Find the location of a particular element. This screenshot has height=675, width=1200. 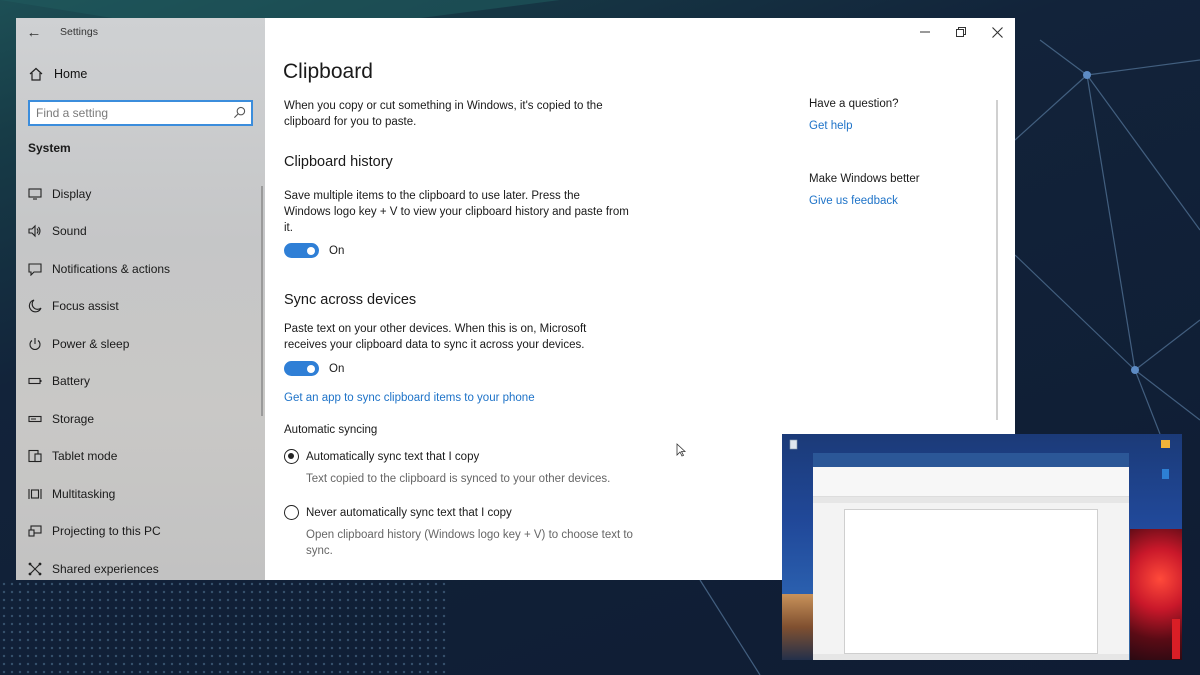

mouse-cursor-icon is located at coordinates (681, 450).